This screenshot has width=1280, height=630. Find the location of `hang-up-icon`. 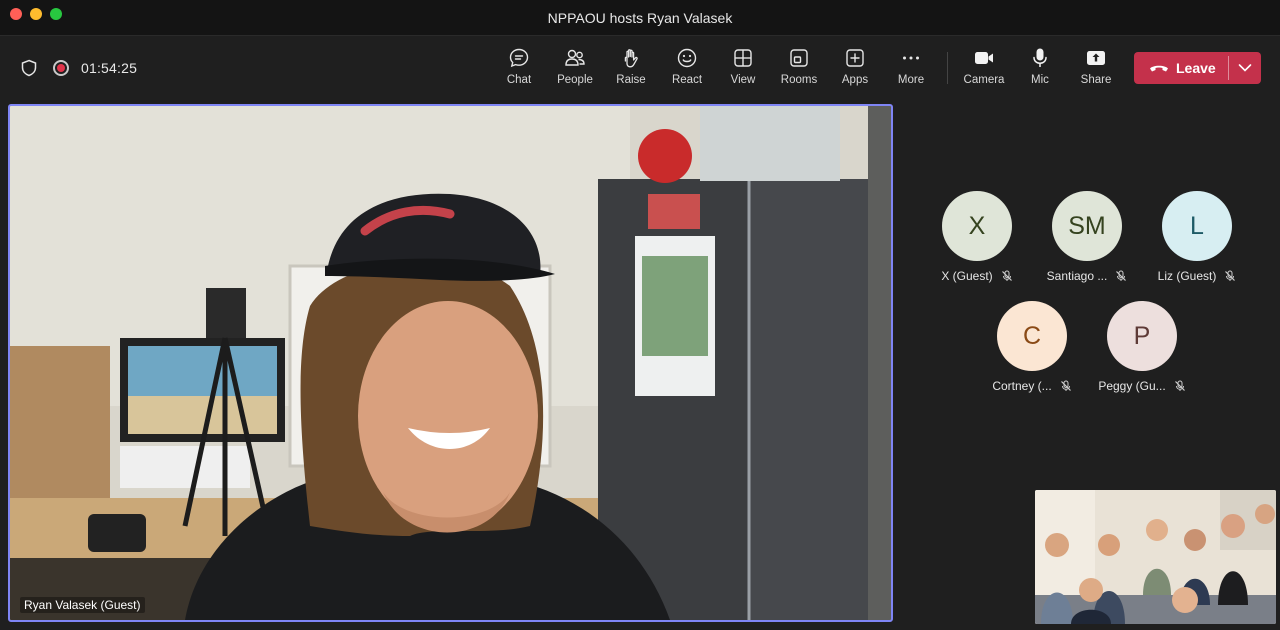

hang-up-icon is located at coordinates (1159, 68).